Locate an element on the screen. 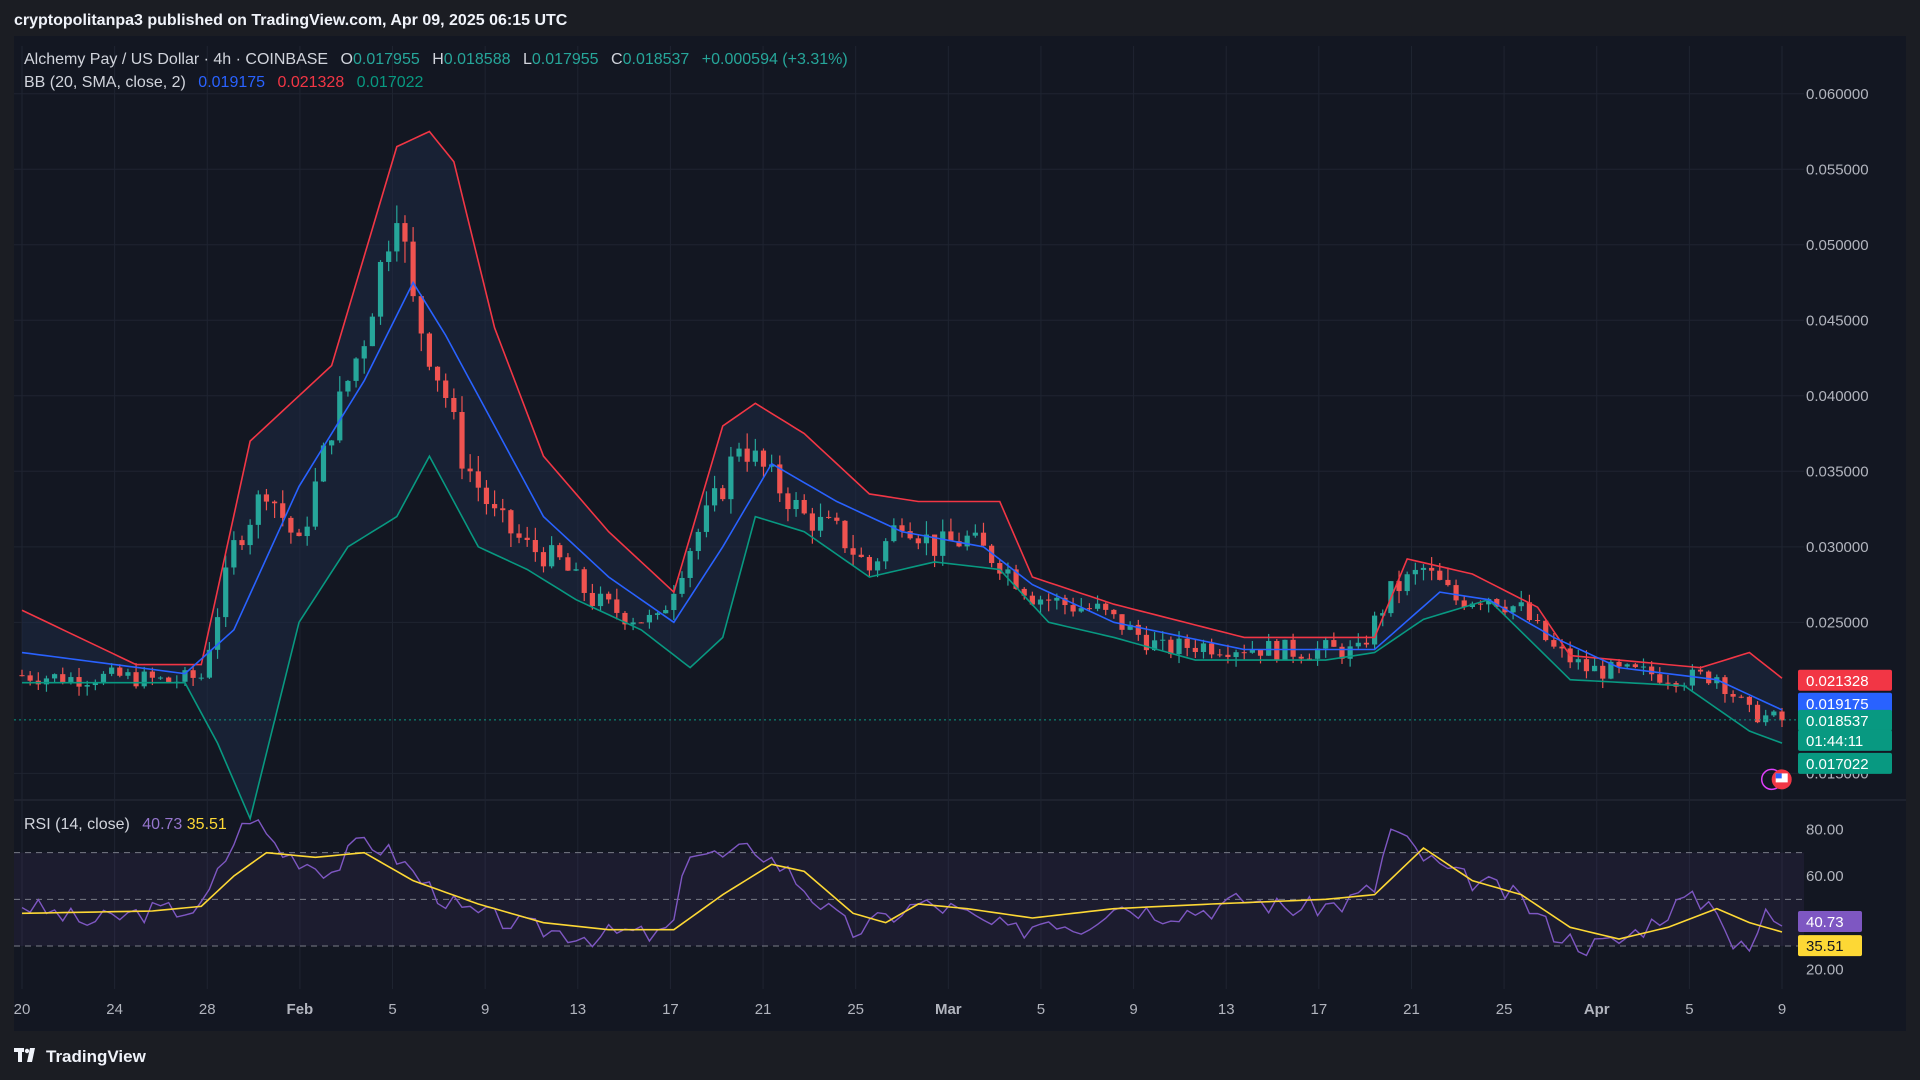 The height and width of the screenshot is (1080, 1920). y-tick-label: 0.060000 is located at coordinates (1837, 94).